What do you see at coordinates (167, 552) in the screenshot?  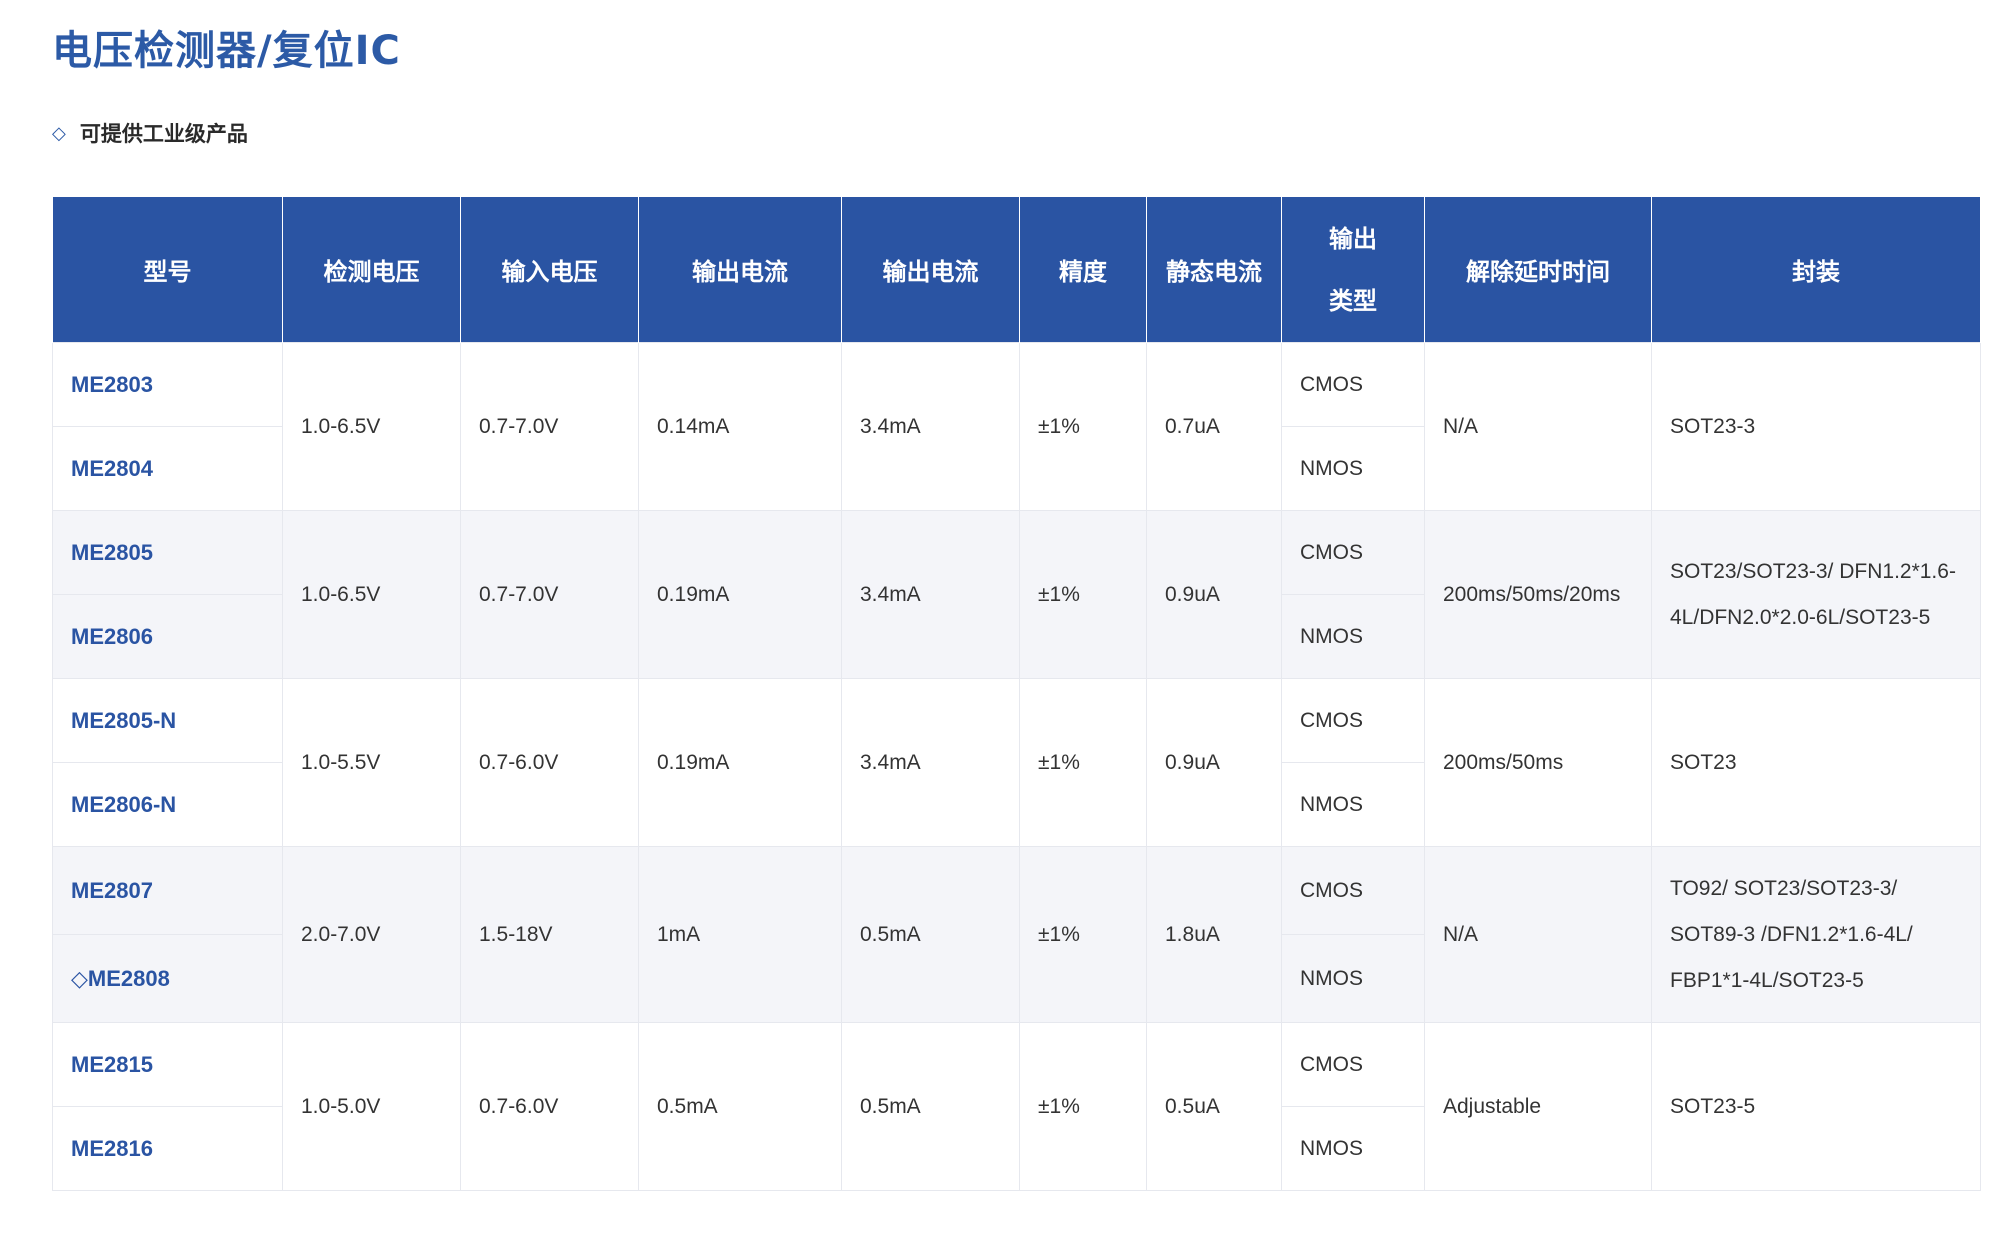 I see `model-cell: ME2805` at bounding box center [167, 552].